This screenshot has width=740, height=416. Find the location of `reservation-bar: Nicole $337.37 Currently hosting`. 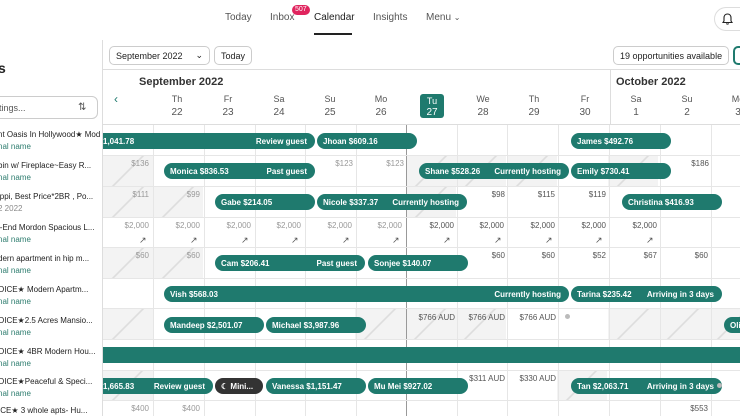

reservation-bar: Nicole $337.37 Currently hosting is located at coordinates (392, 202).